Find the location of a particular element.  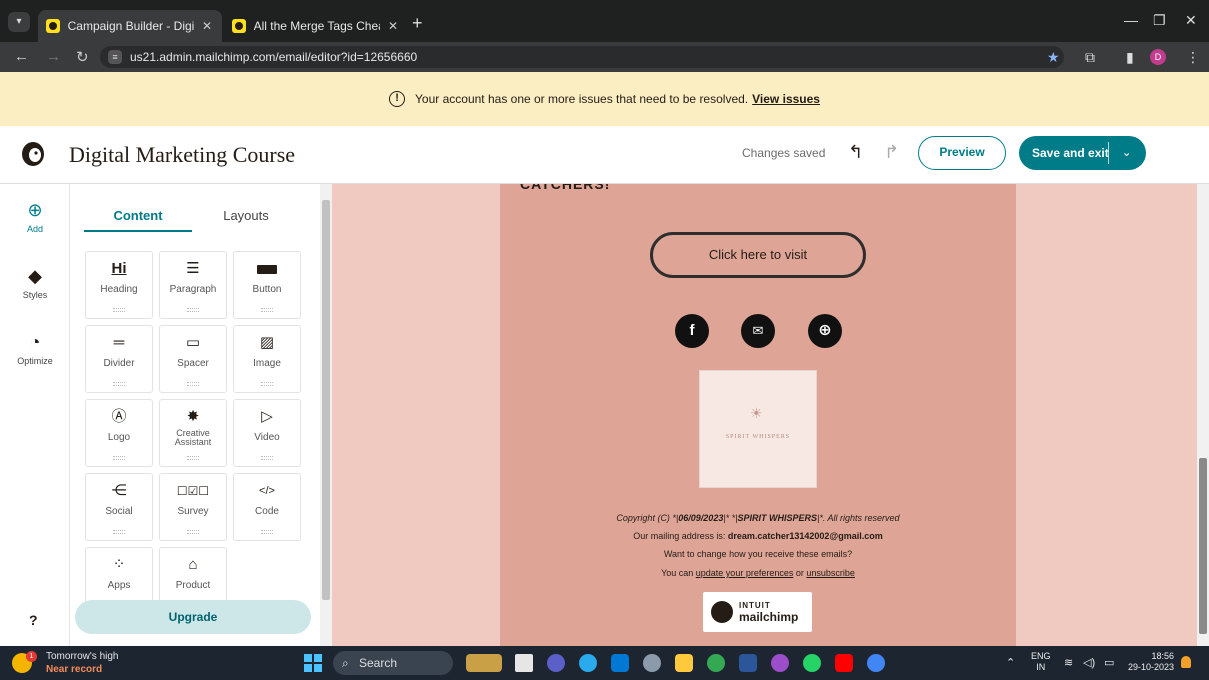

intuit-mailchimp-badge: INTUIT mailchimp is located at coordinates (757, 612).